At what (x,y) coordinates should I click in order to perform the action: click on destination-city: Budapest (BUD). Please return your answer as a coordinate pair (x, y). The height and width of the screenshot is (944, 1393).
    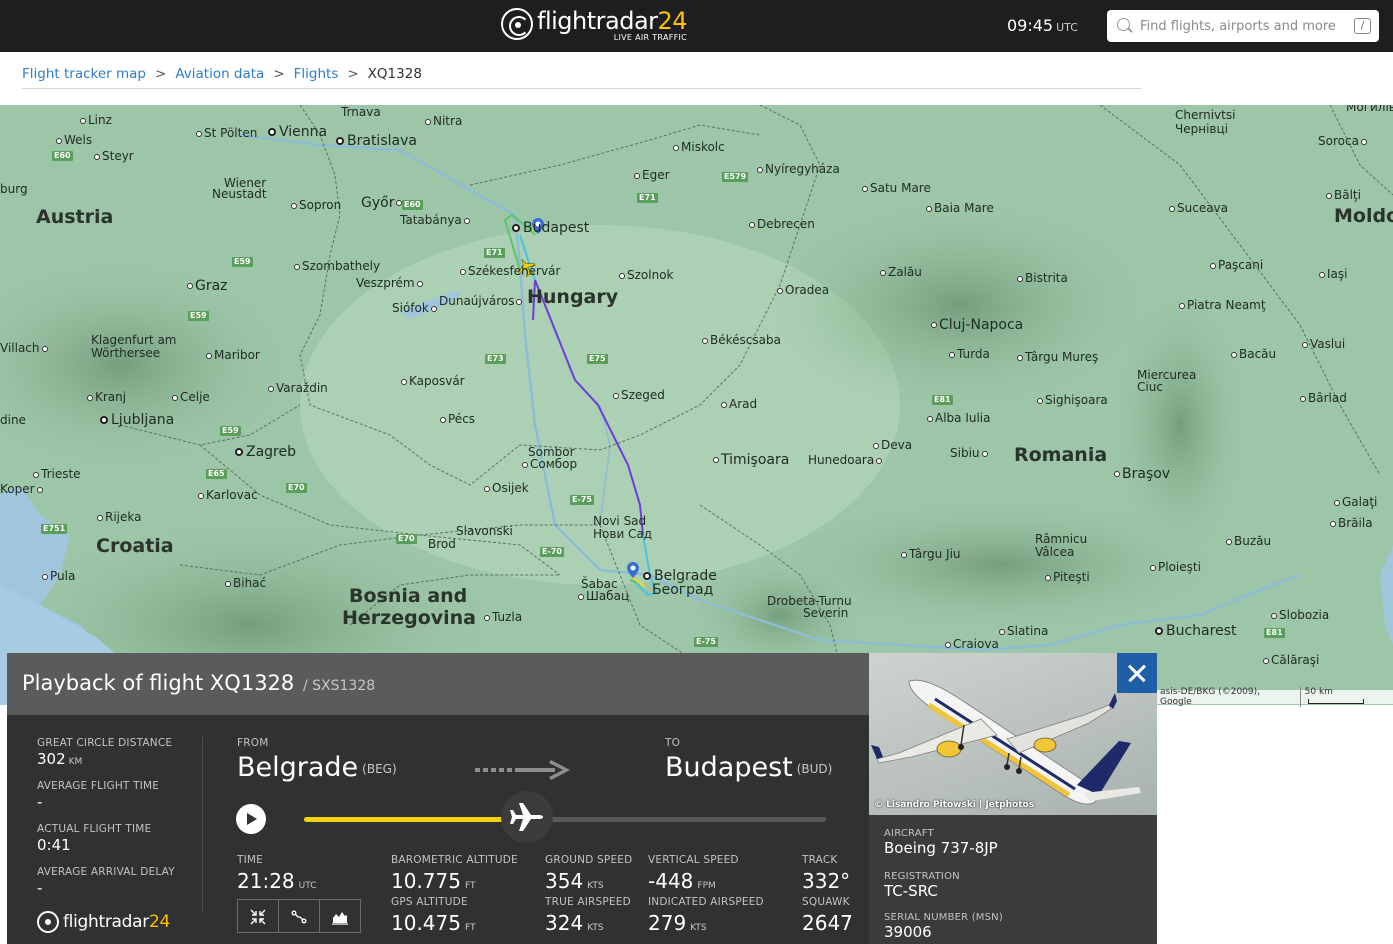
    Looking at the image, I should click on (748, 768).